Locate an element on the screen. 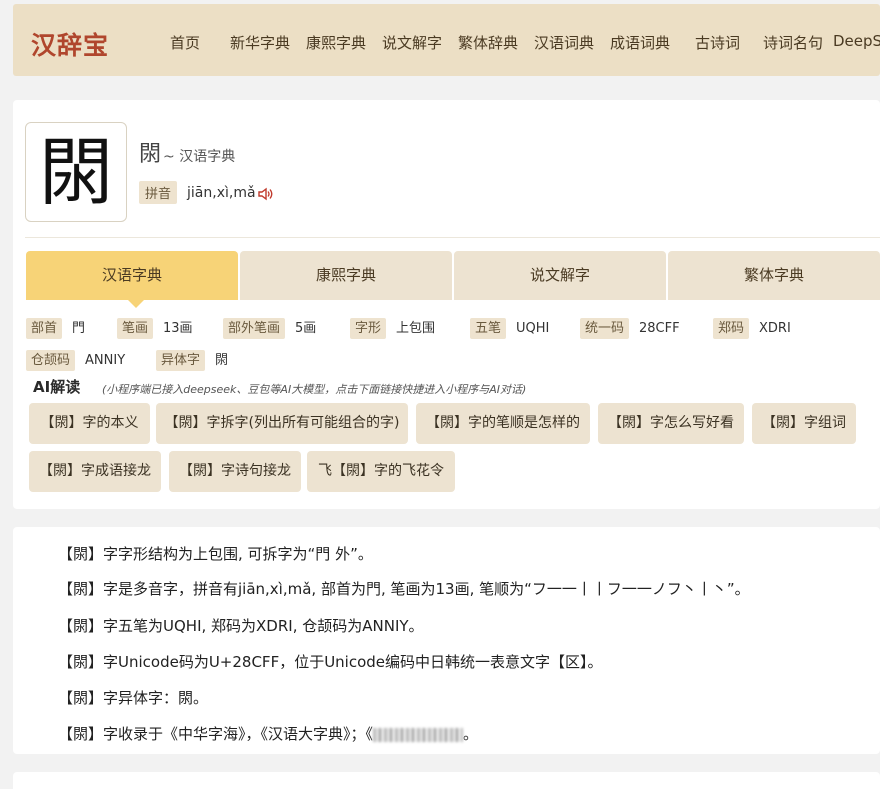 The height and width of the screenshot is (789, 880). ai-button-poem-chain: 【閖】字诗句接龙 is located at coordinates (235, 471).